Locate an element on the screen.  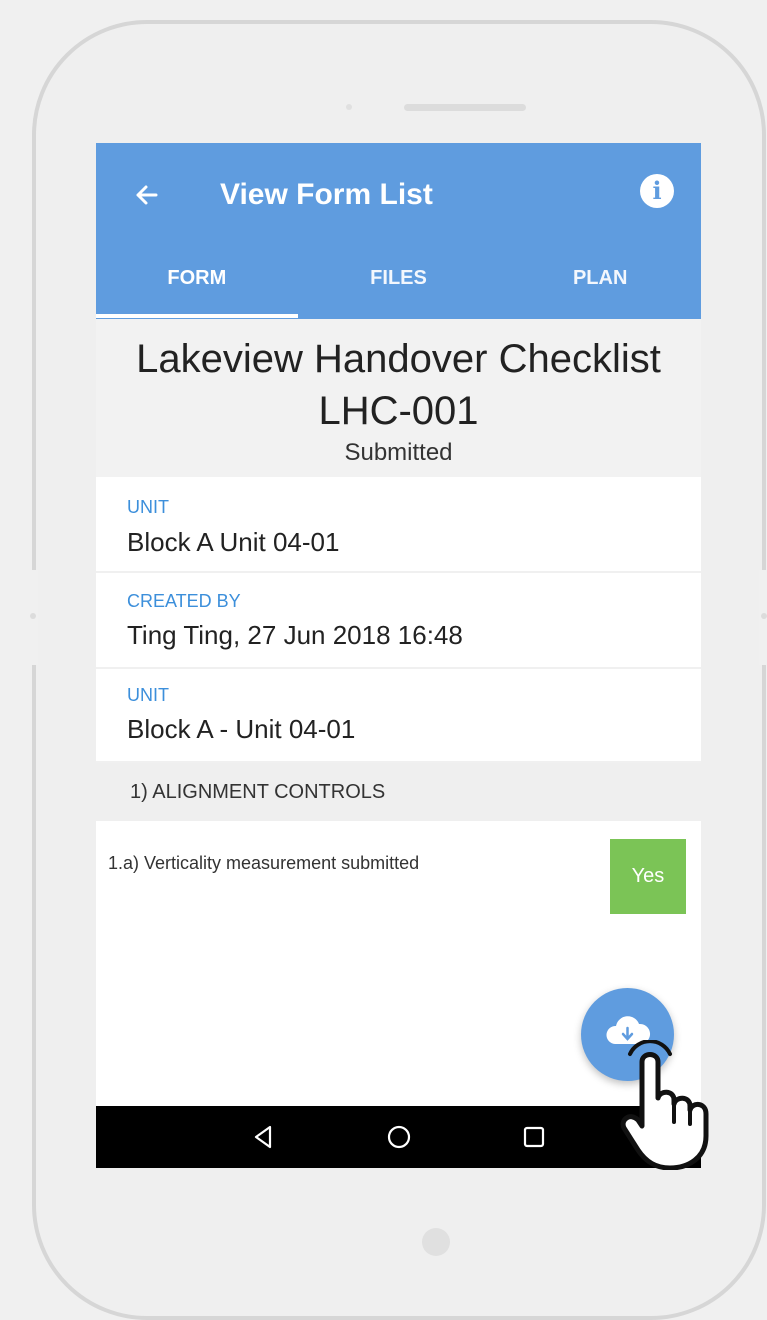
nav-recents-button is located at coordinates (534, 1137).